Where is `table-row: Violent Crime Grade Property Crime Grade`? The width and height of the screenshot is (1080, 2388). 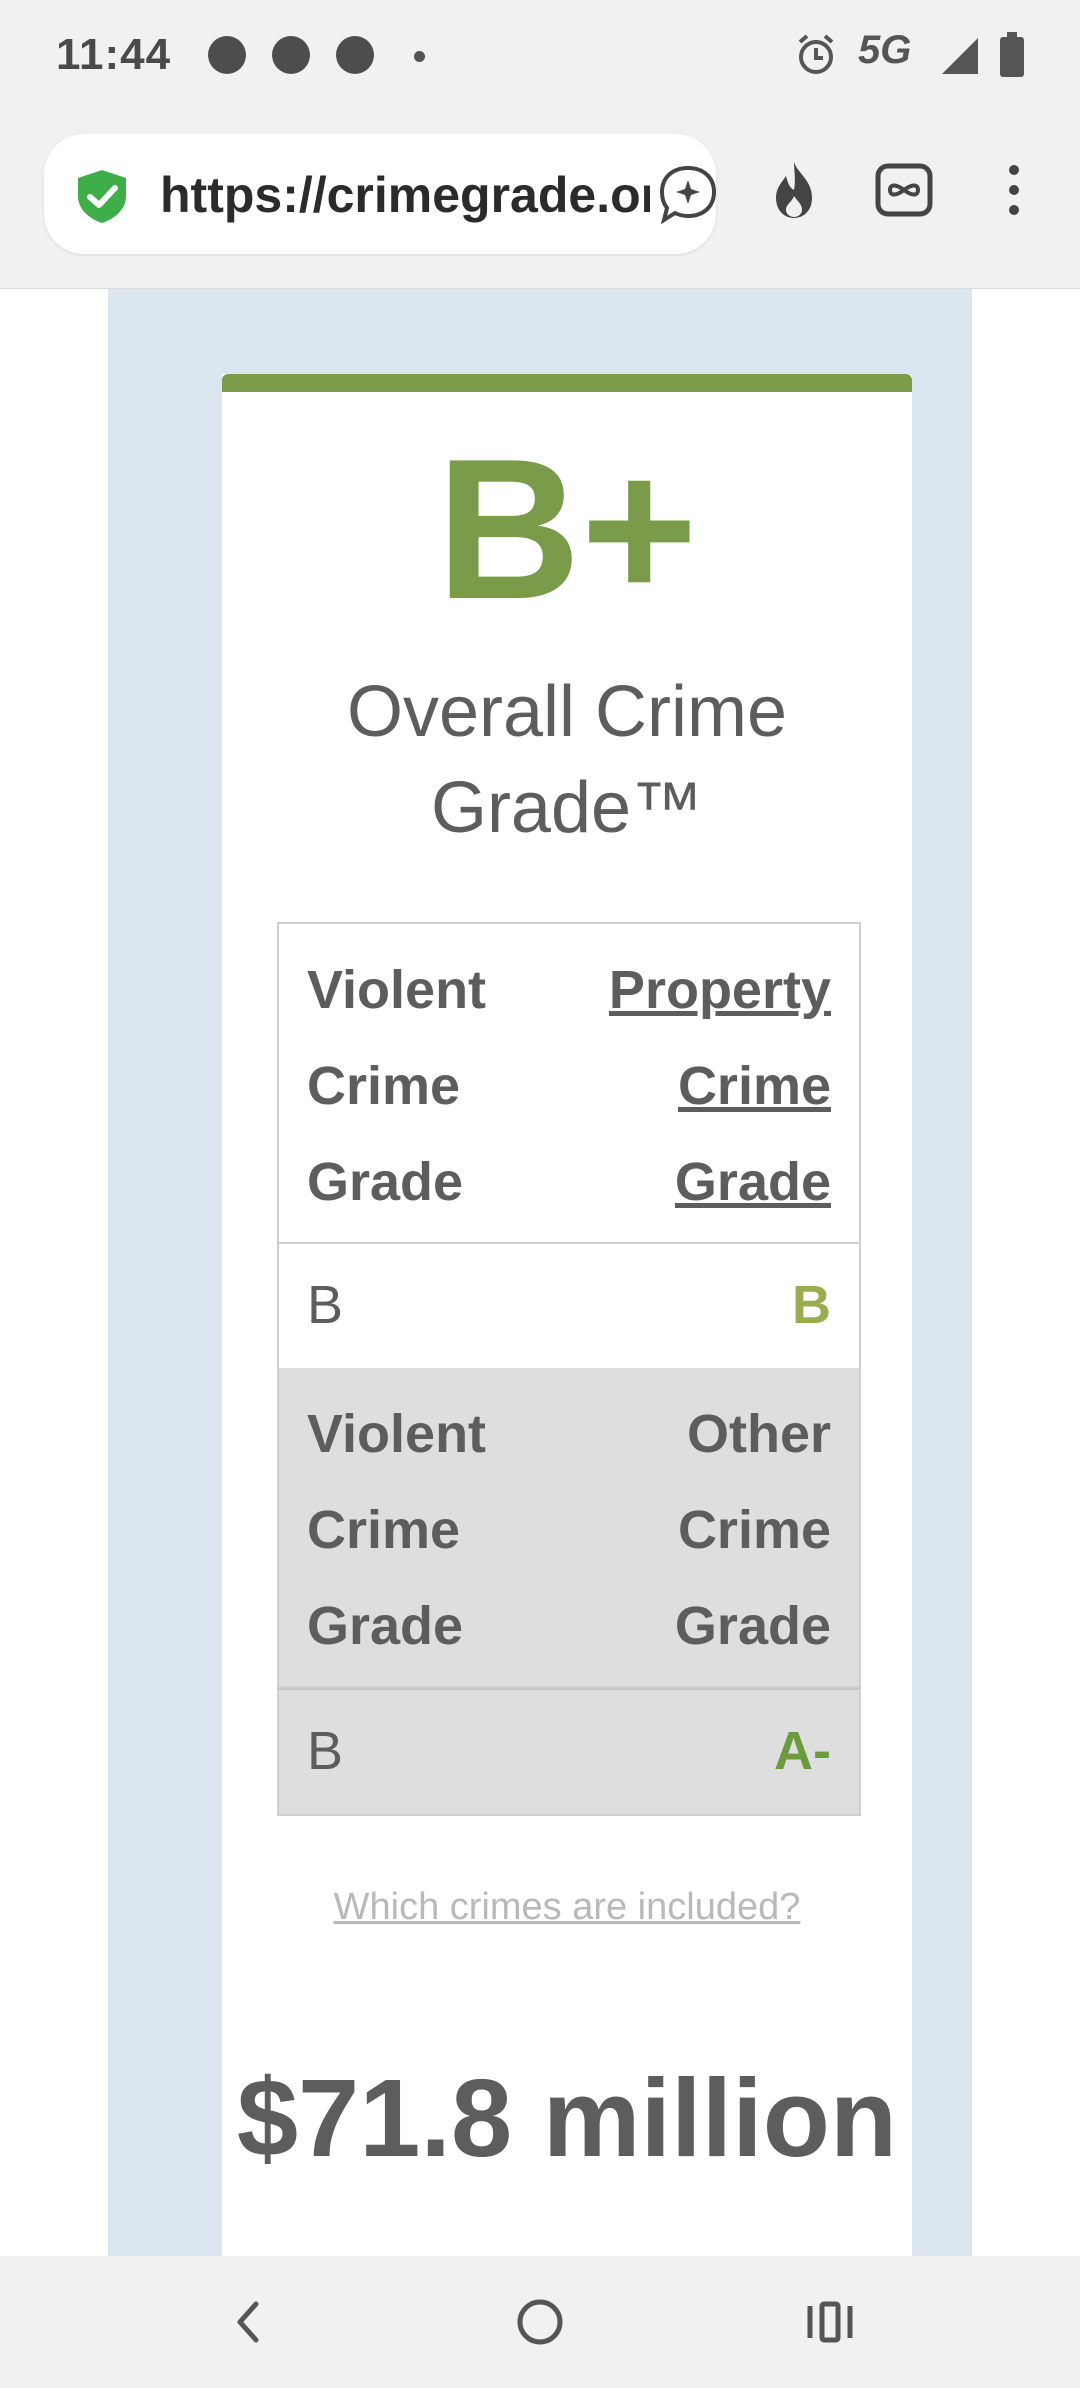 table-row: Violent Crime Grade Property Crime Grade is located at coordinates (569, 1084).